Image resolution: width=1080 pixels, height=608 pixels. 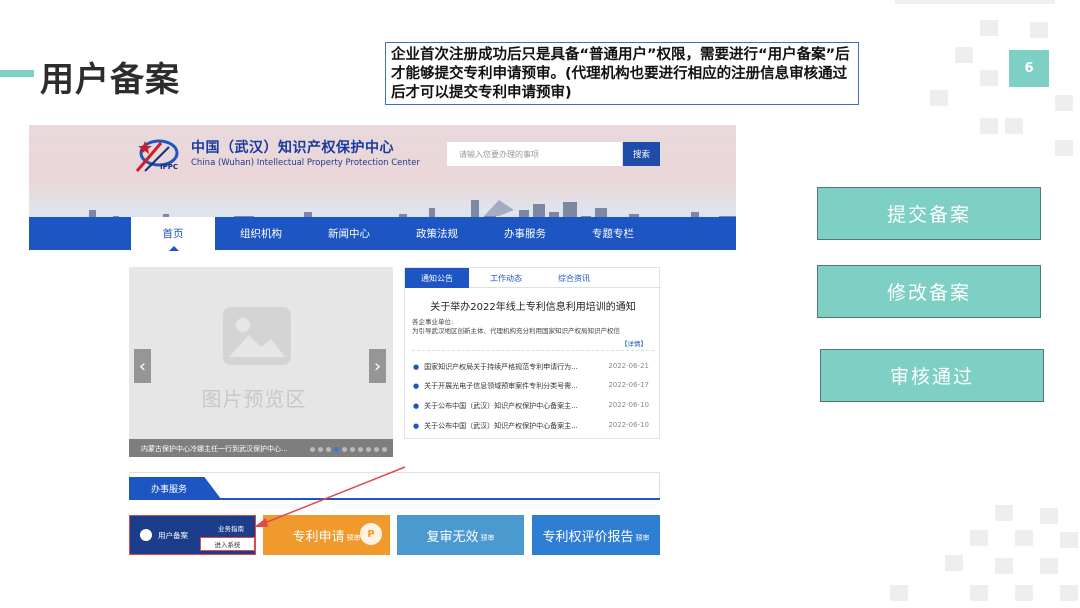 What do you see at coordinates (1029, 68) in the screenshot?
I see `page-number: 6` at bounding box center [1029, 68].